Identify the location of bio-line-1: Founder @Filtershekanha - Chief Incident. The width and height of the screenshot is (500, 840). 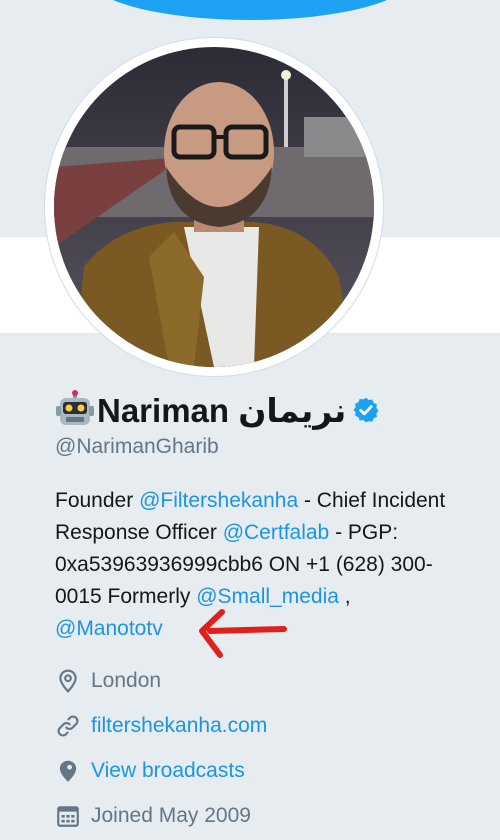
(272, 501).